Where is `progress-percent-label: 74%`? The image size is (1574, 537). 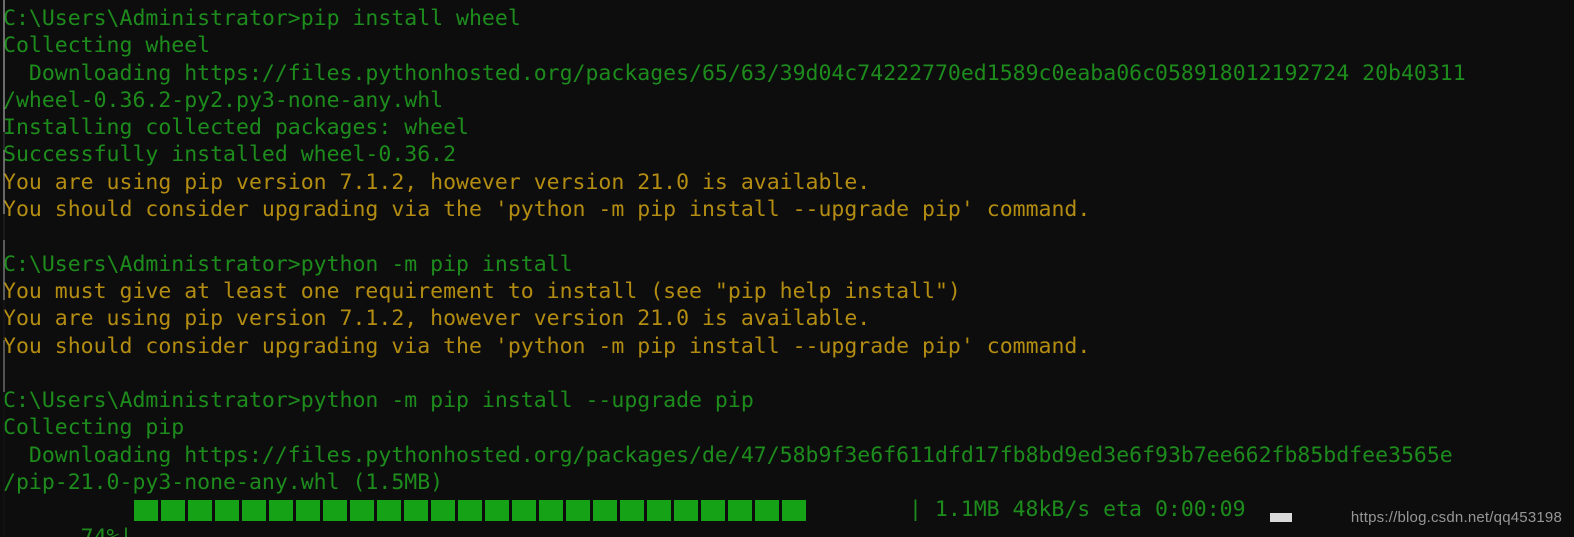 progress-percent-label: 74% is located at coordinates (100, 531).